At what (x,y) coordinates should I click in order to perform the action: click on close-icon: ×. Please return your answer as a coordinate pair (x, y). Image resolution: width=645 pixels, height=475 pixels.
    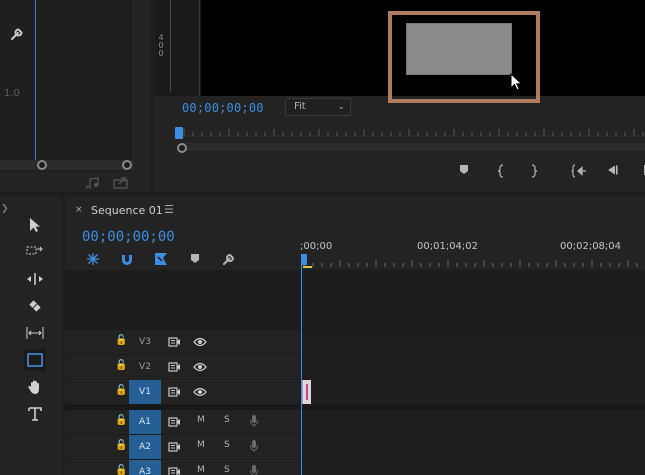
    Looking at the image, I should click on (79, 210).